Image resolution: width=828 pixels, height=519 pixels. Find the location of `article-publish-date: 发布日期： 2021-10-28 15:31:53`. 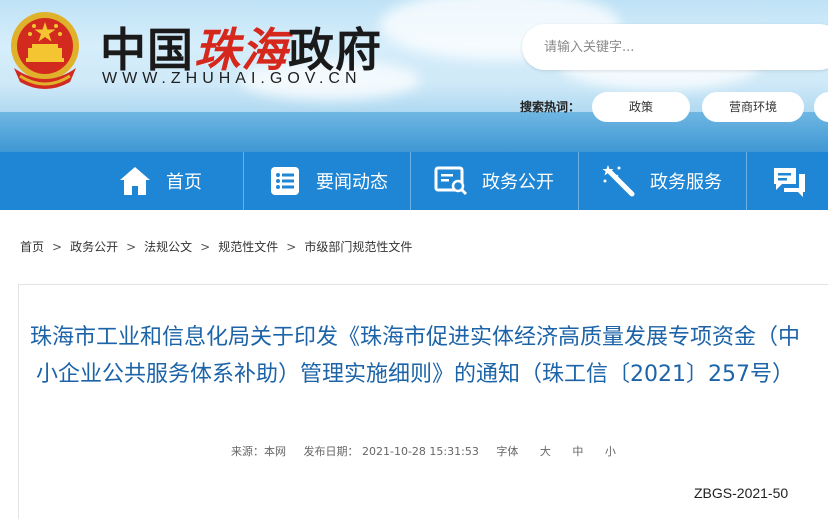

article-publish-date: 发布日期： 2021-10-28 15:31:53 is located at coordinates (391, 451).